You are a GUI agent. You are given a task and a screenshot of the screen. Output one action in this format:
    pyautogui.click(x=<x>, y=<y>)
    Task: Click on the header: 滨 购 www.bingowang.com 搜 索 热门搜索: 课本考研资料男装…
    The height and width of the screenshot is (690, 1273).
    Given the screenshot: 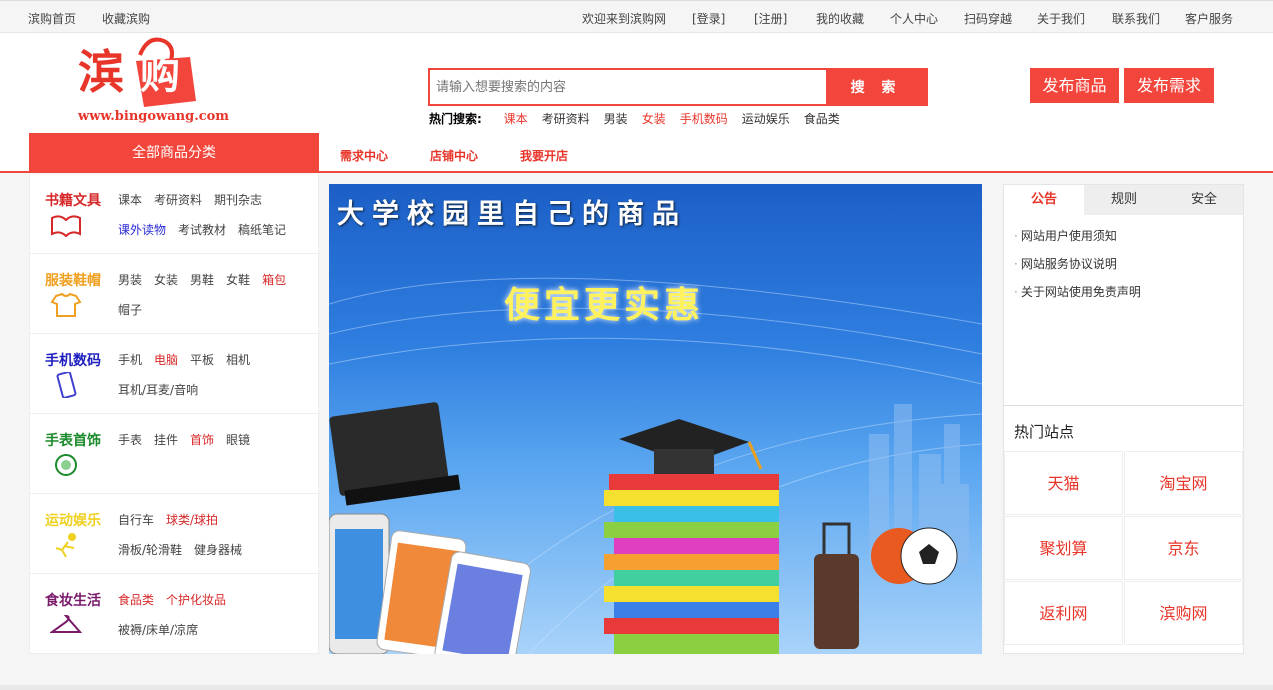 What is the action you would take?
    pyautogui.click(x=636, y=83)
    